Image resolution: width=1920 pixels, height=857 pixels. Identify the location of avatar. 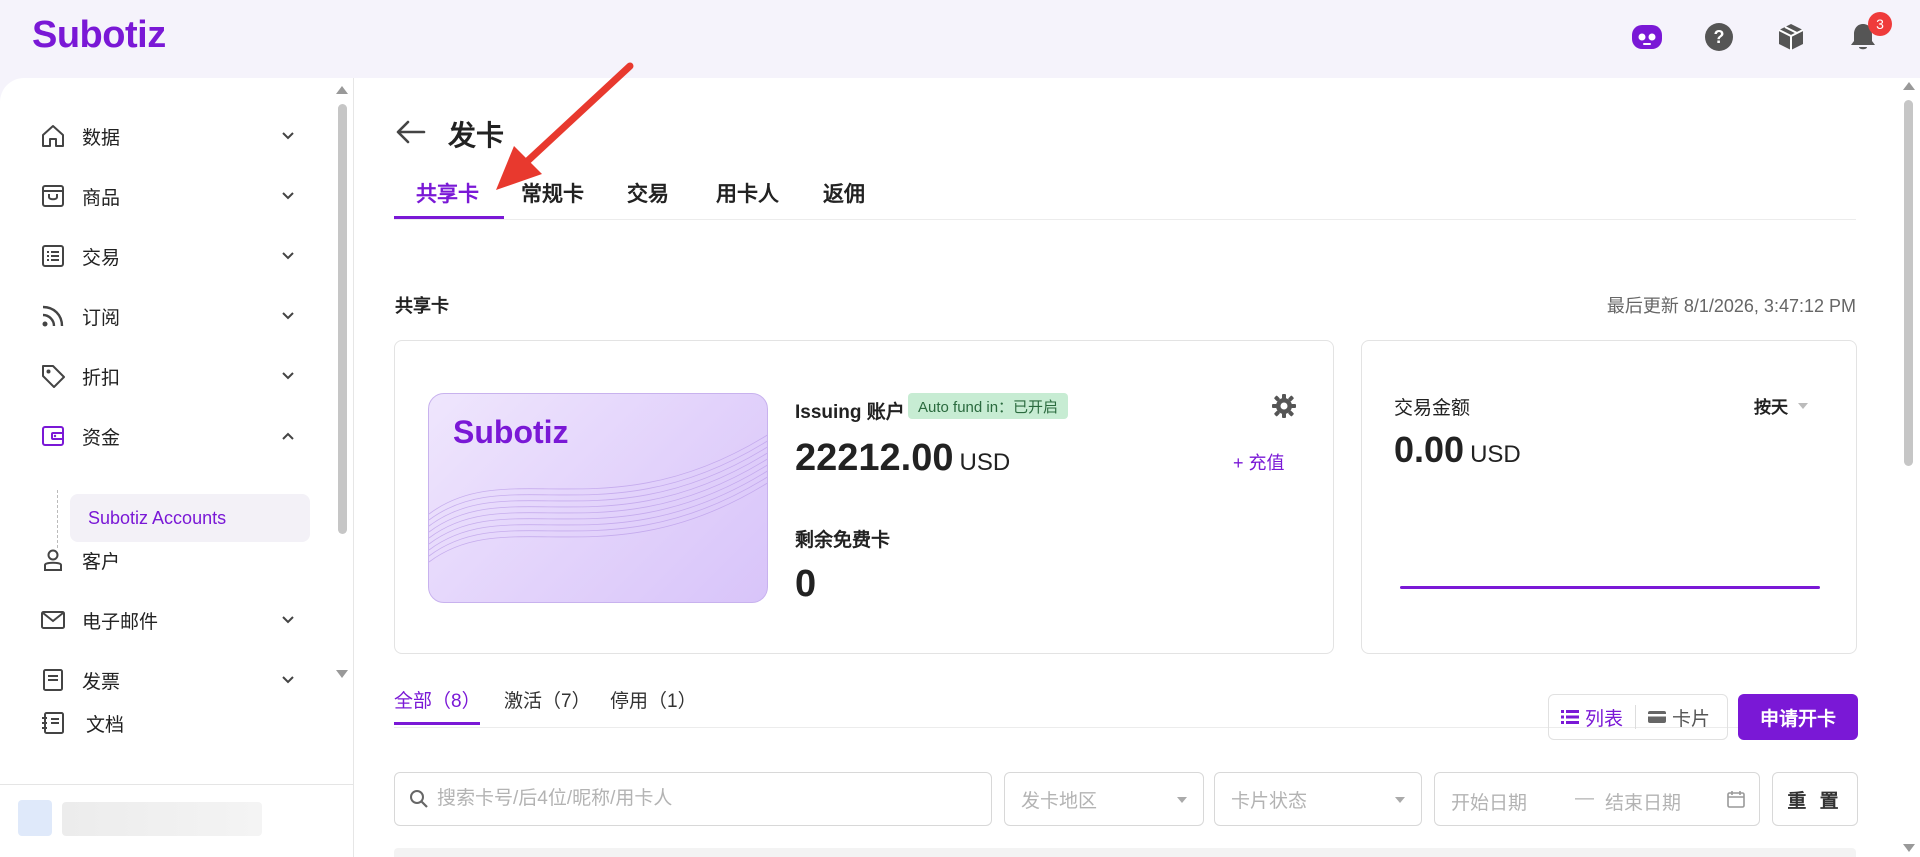
(35, 818).